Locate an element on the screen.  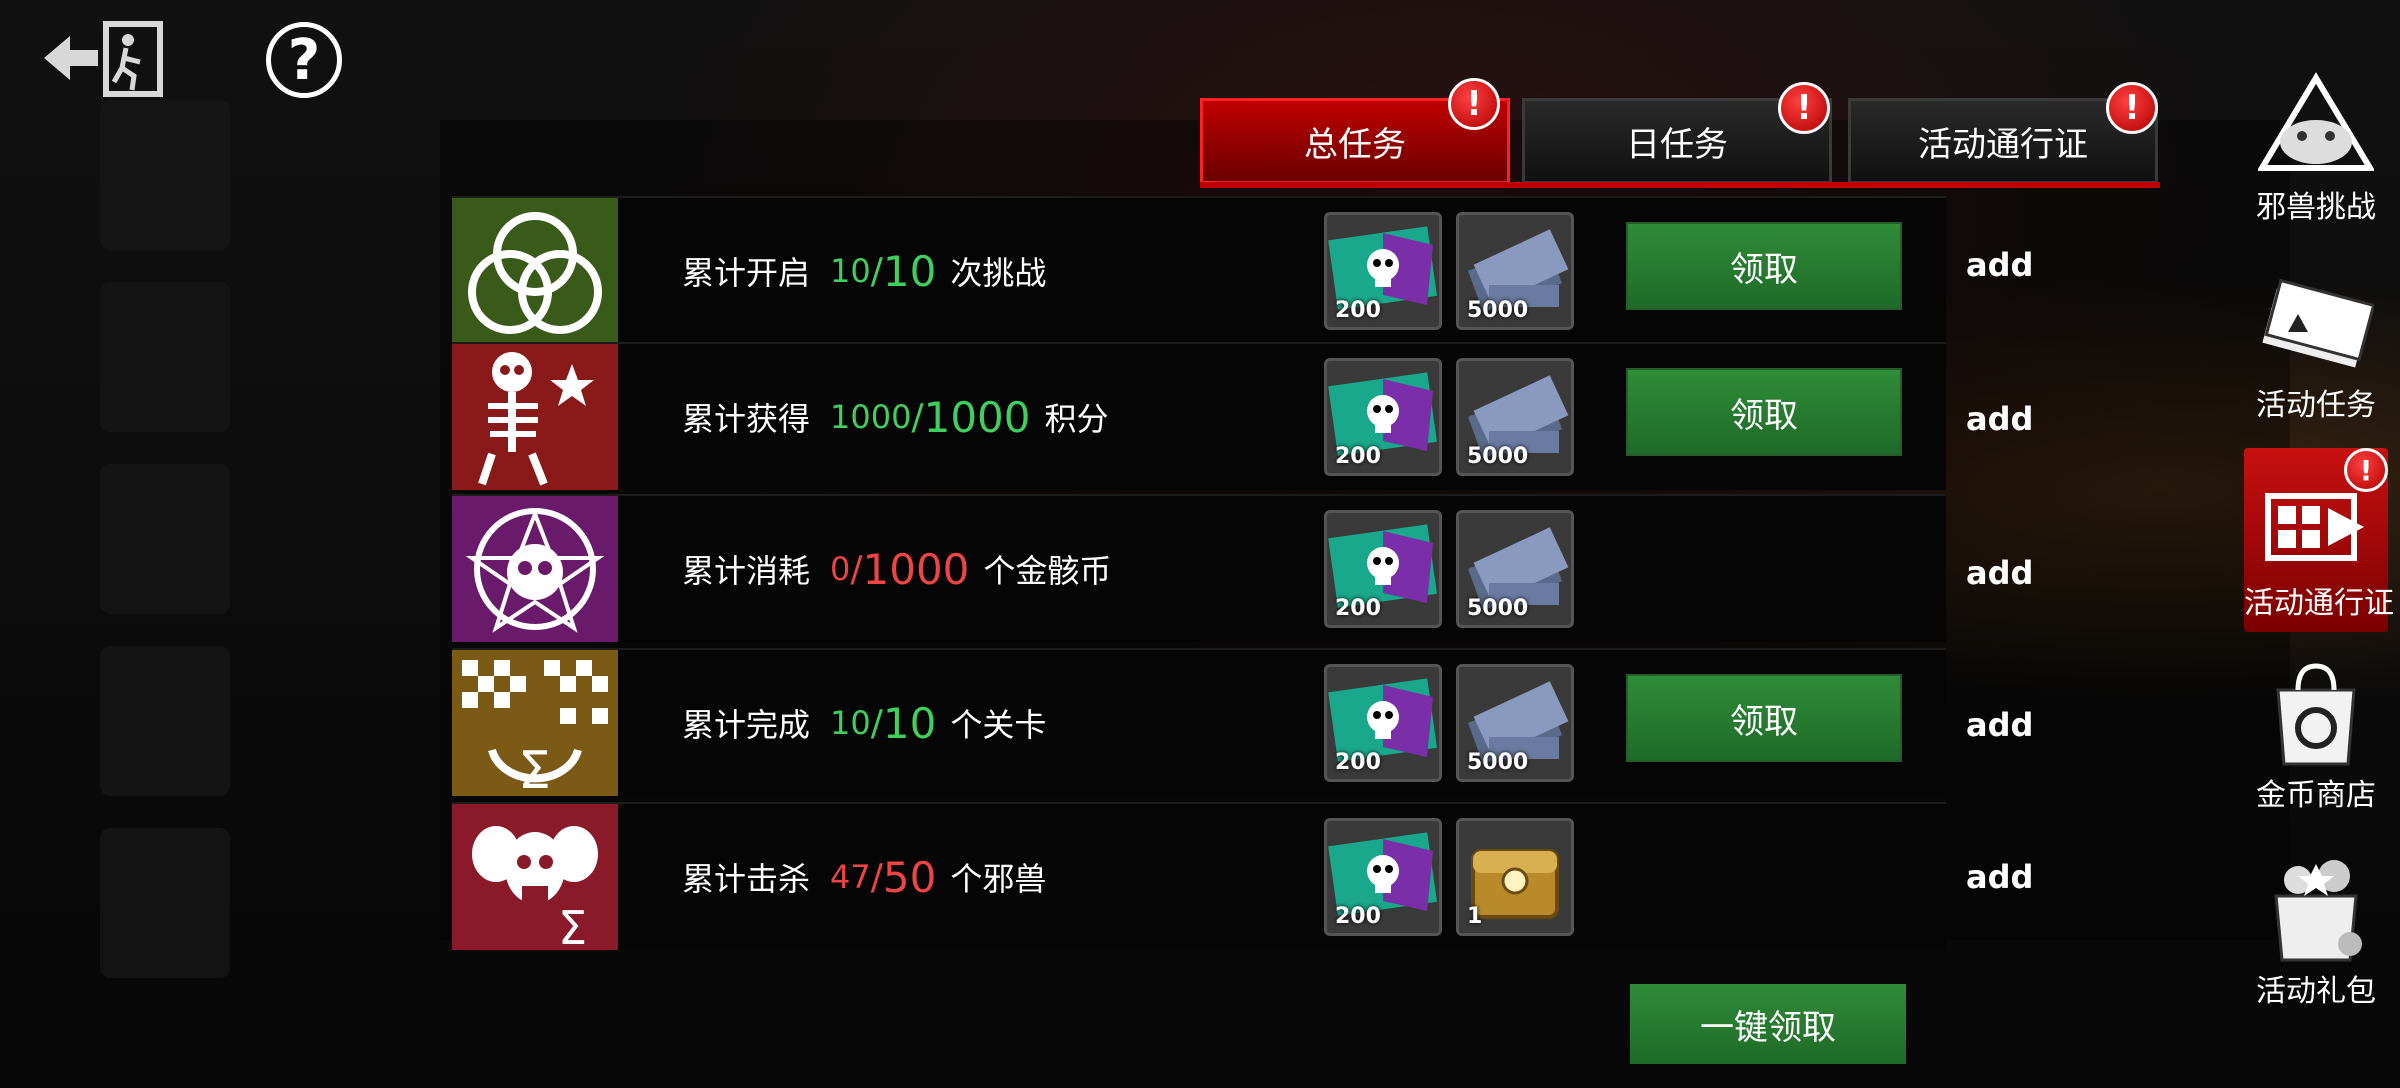
nav-gold-shop: 金币商店 is located at coordinates (2316, 745).